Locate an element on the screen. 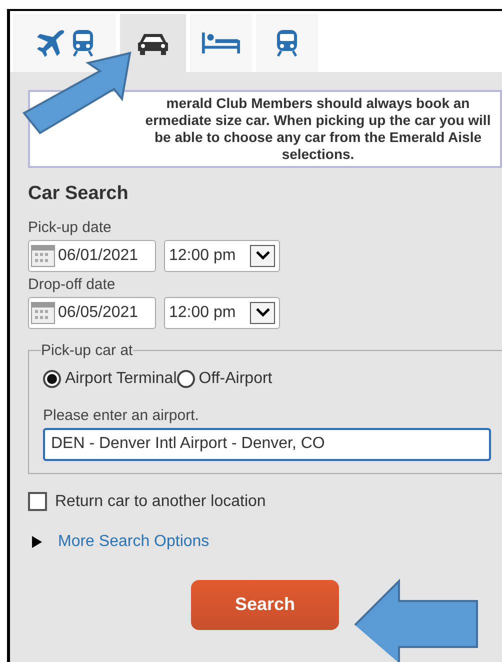 The image size is (502, 662). triangle-icon is located at coordinates (37, 542).